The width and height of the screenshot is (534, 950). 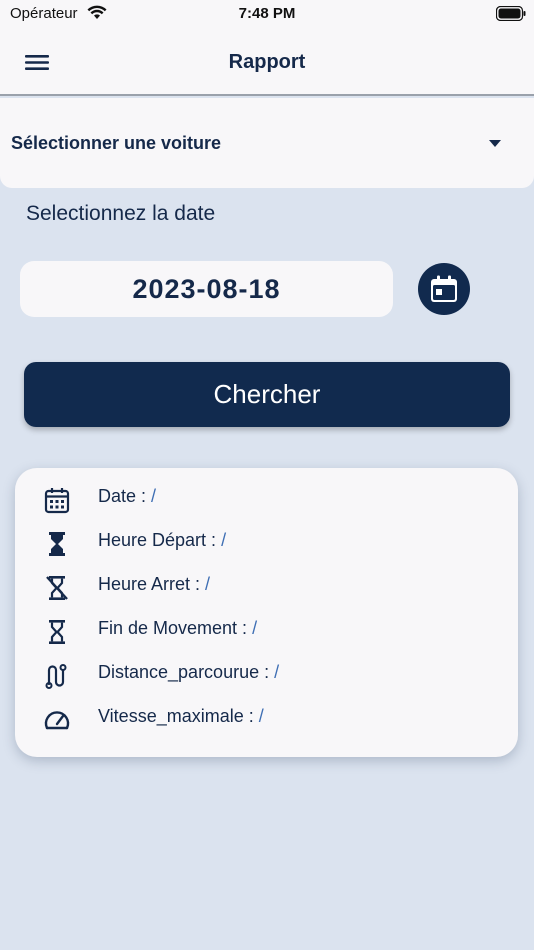 I want to click on info-row-distance: Distance_parcourue : /, so click(x=266, y=676).